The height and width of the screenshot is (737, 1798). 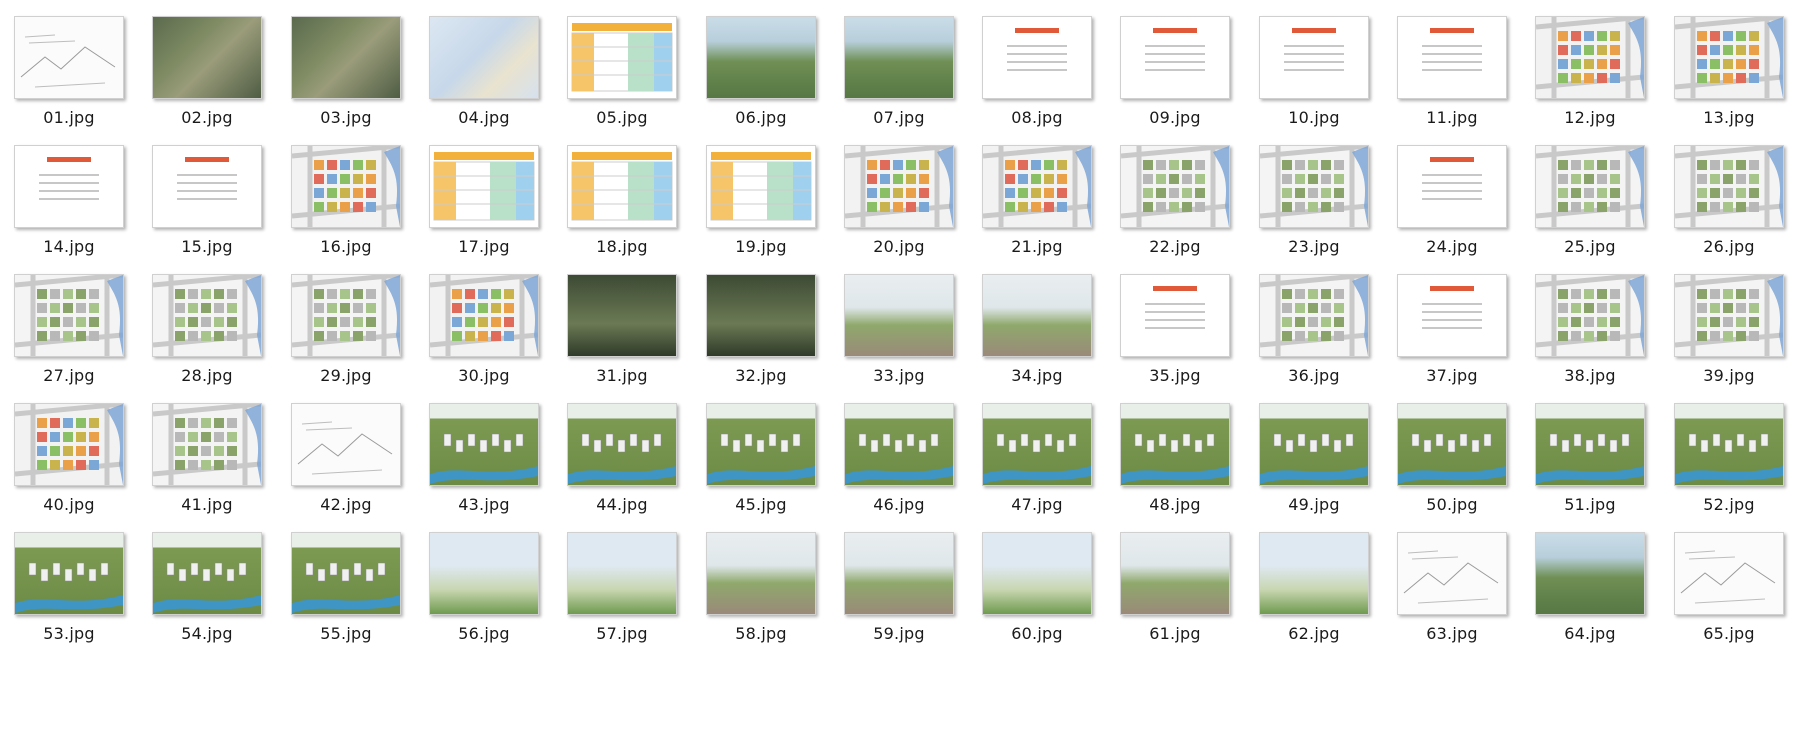 I want to click on file-thumbnail-item: 27.jpg, so click(x=69, y=347).